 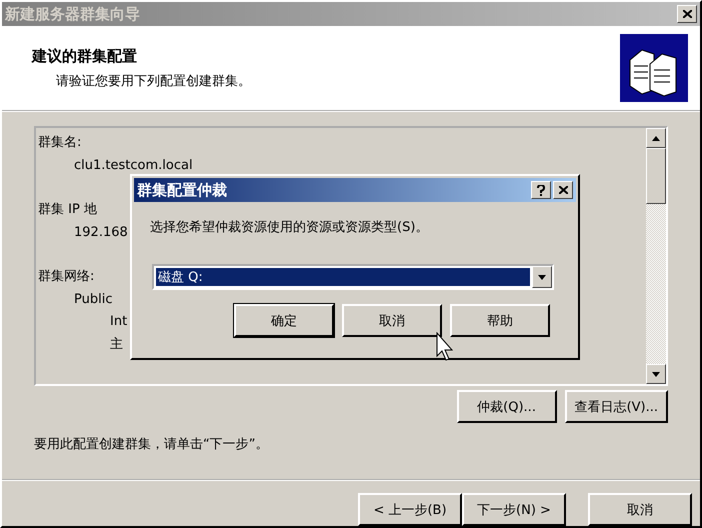 What do you see at coordinates (182, 190) in the screenshot?
I see `dialog-title: 群集配置仲裁` at bounding box center [182, 190].